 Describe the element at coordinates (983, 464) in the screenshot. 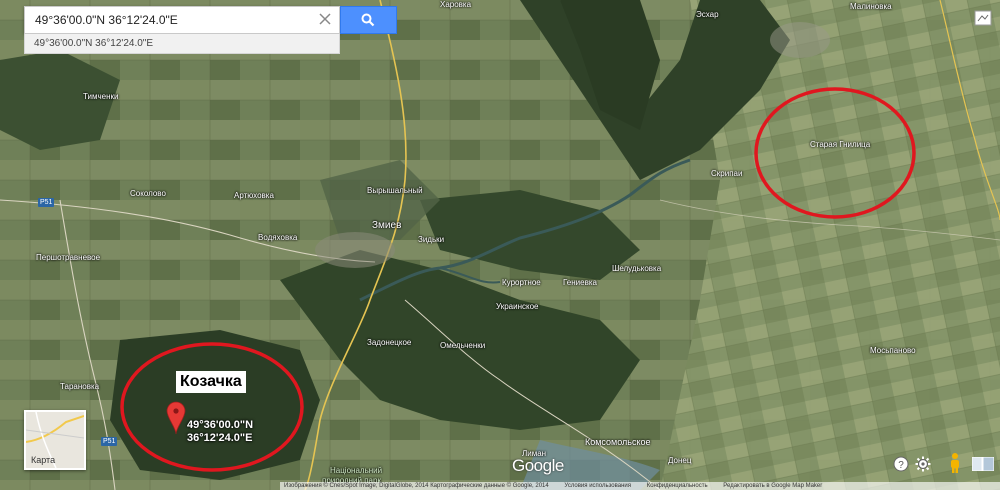

I see `photos-strip-icon` at that location.